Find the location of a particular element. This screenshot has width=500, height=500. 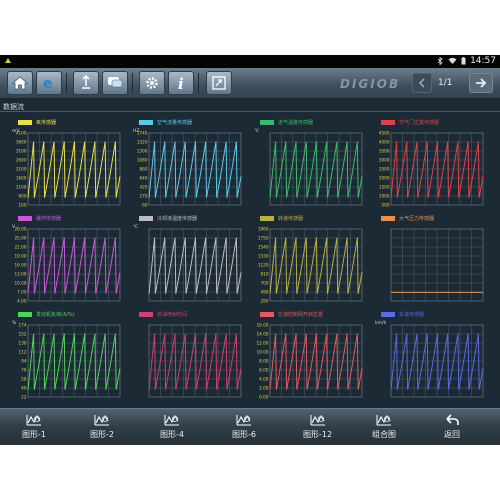

chart-legend: 车速传感器 is located at coordinates (402, 314).